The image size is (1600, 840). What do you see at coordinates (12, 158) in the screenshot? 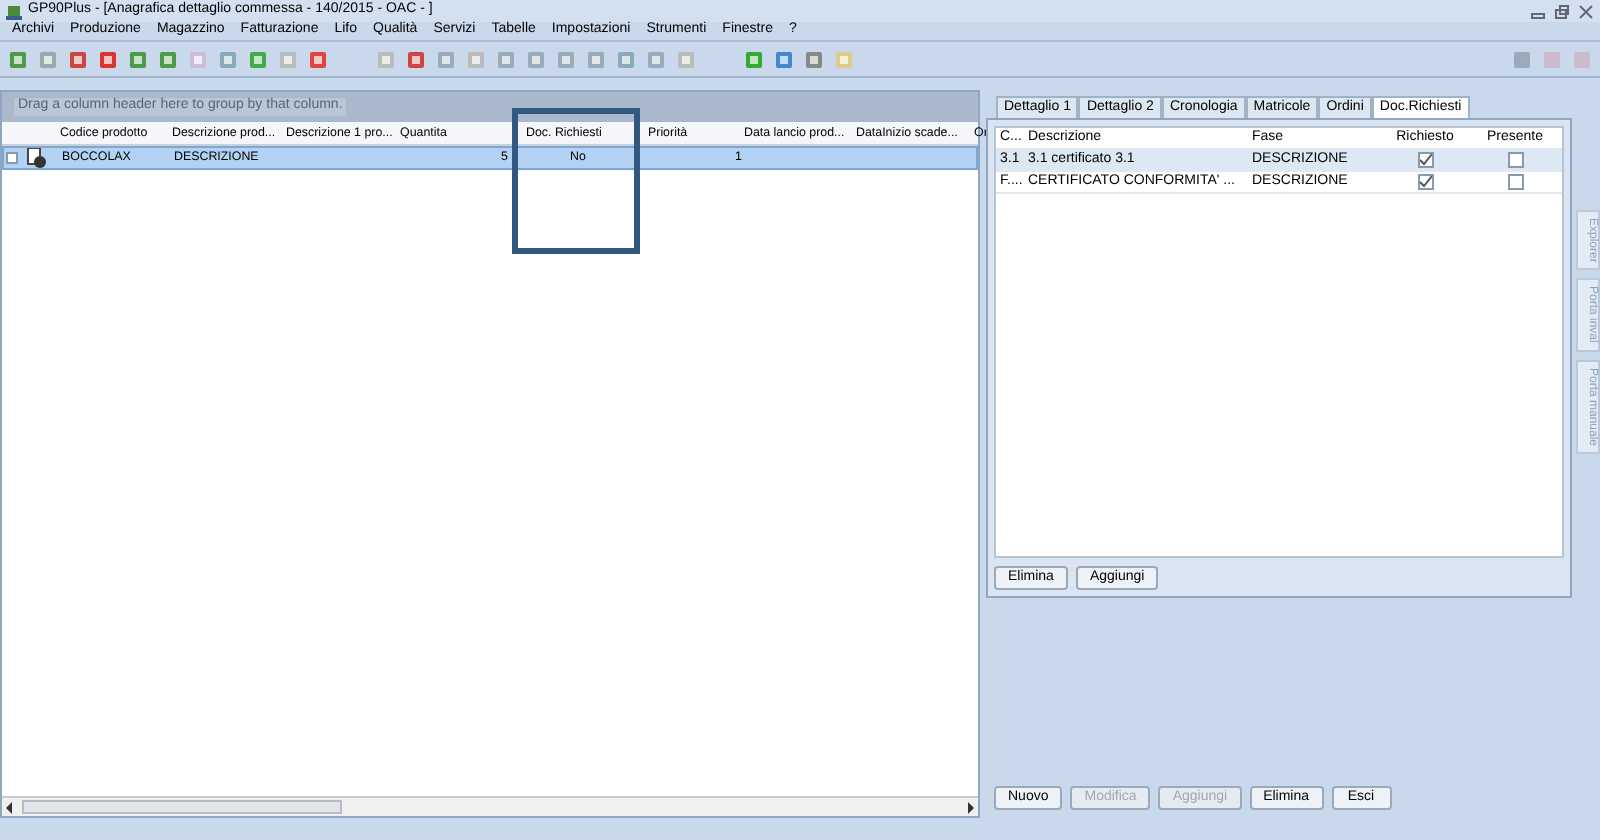
I see `row-checkbox` at bounding box center [12, 158].